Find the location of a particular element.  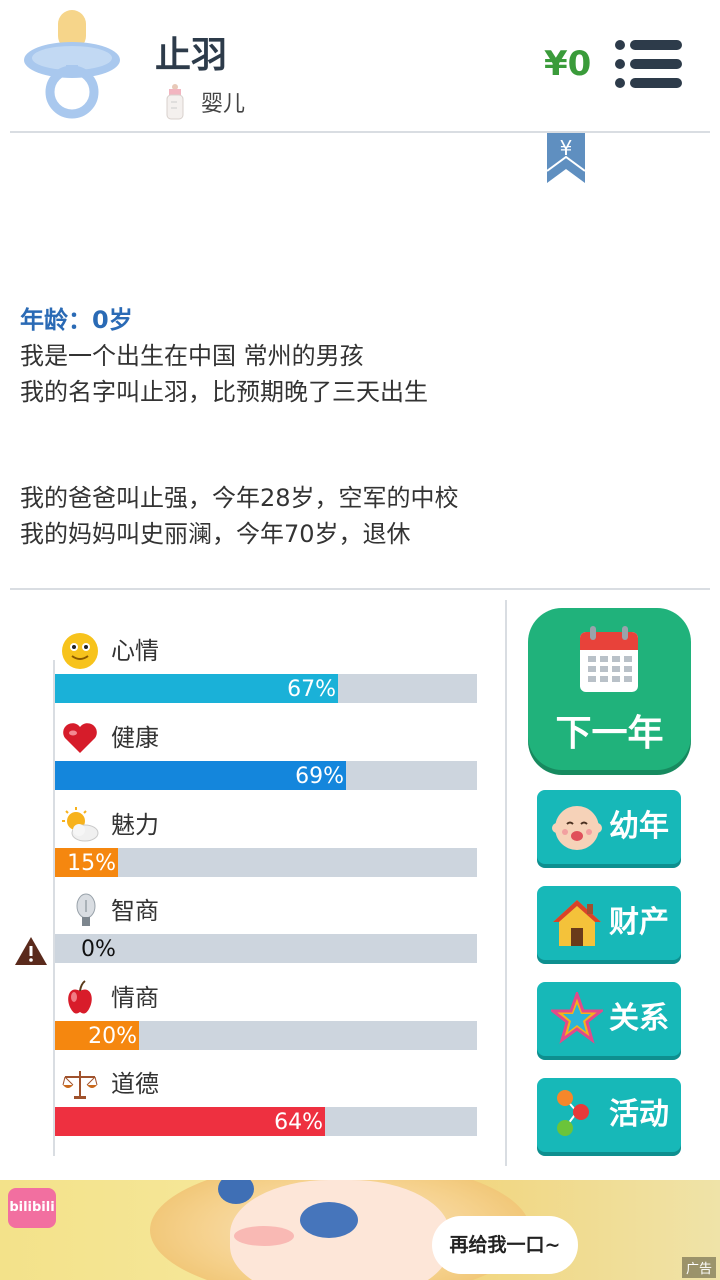

warning-icon is located at coordinates (31, 951).